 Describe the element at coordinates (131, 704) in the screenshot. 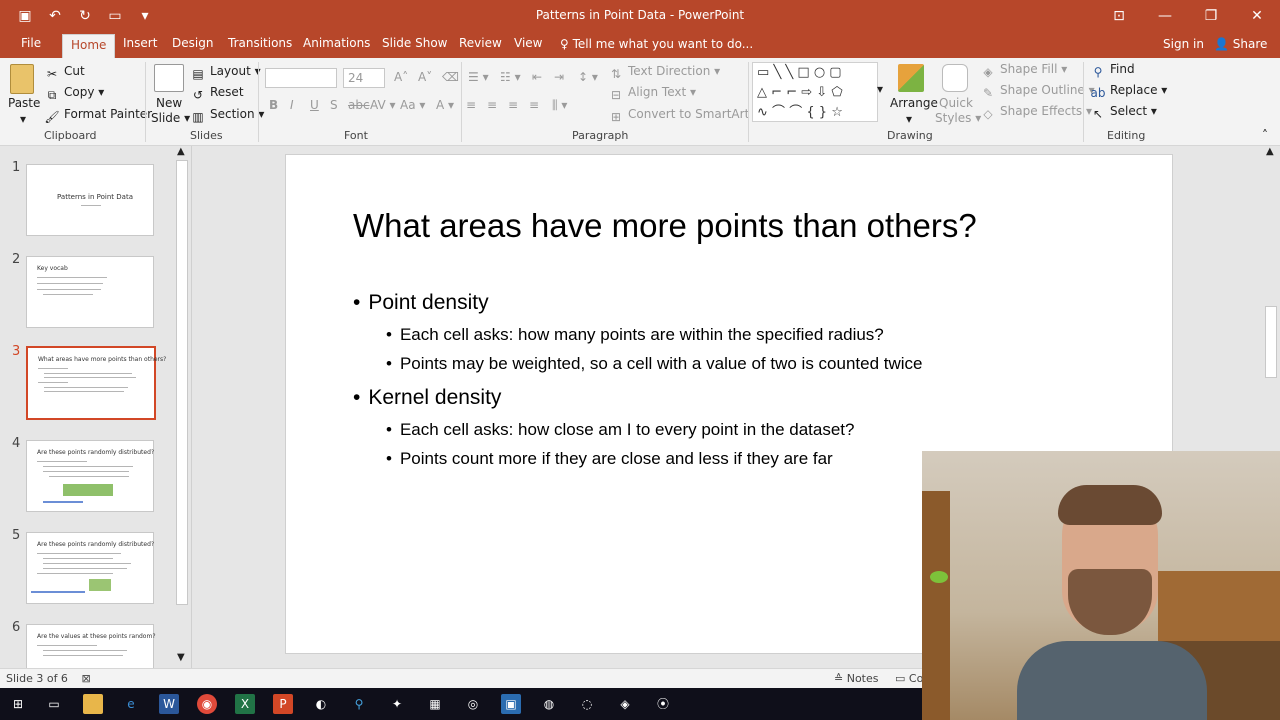

I see `edge-icon: e` at that location.